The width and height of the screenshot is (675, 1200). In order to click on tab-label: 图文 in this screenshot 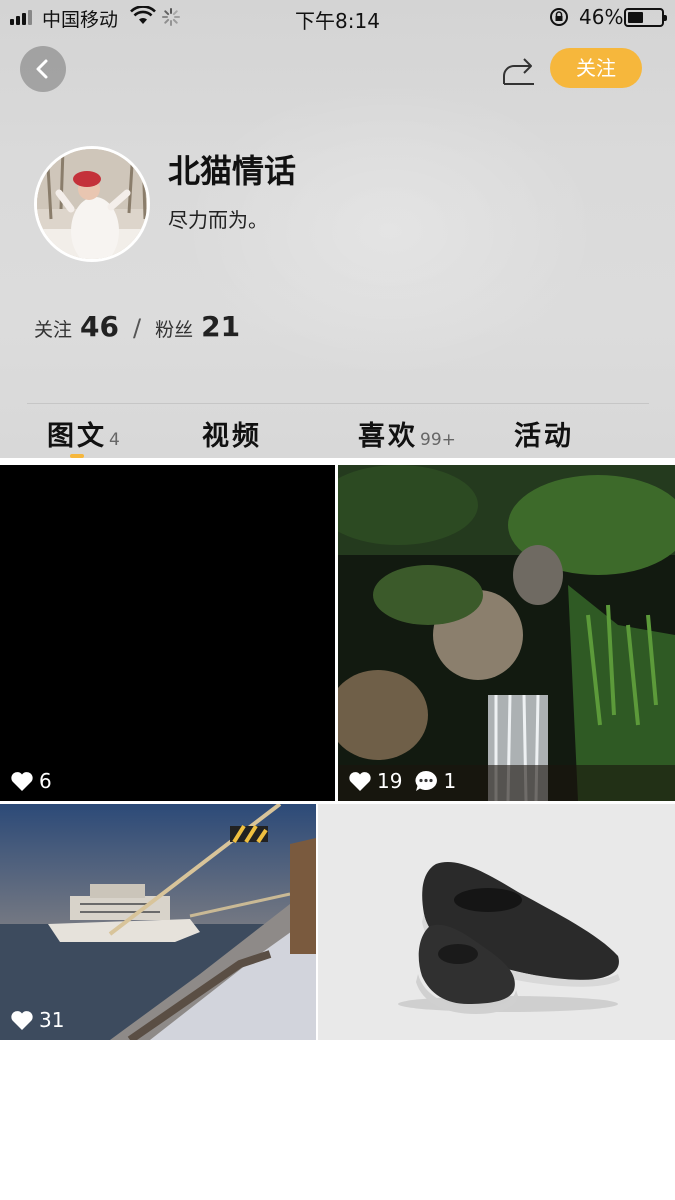, I will do `click(77, 436)`.